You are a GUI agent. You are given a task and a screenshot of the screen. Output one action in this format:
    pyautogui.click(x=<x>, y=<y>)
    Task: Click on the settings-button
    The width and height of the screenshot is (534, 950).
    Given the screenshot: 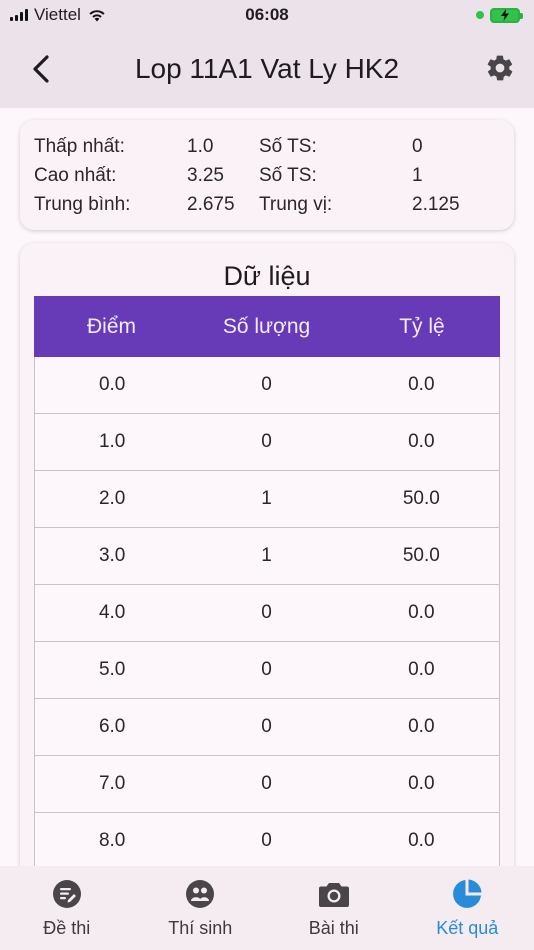 What is the action you would take?
    pyautogui.click(x=500, y=68)
    